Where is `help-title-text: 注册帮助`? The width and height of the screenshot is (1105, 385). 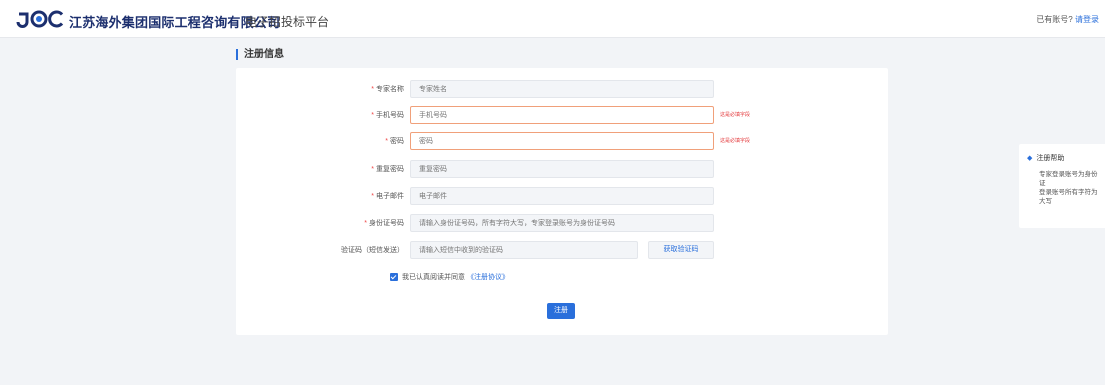 help-title-text: 注册帮助 is located at coordinates (1050, 158).